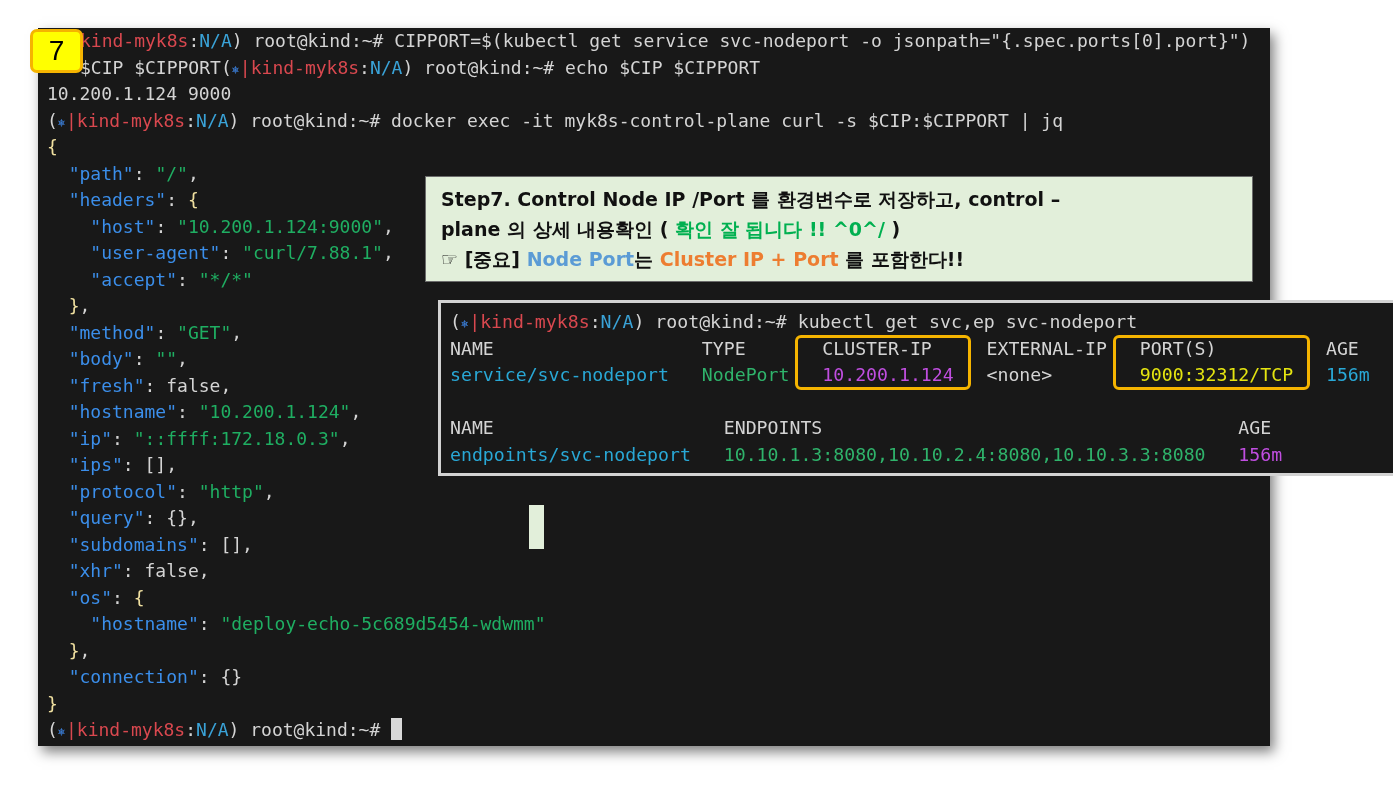 This screenshot has width=1393, height=794. I want to click on important-note: ☞ [중요] Node Port는 Cluster IP + Port 를 포함한다!!, so click(703, 259).